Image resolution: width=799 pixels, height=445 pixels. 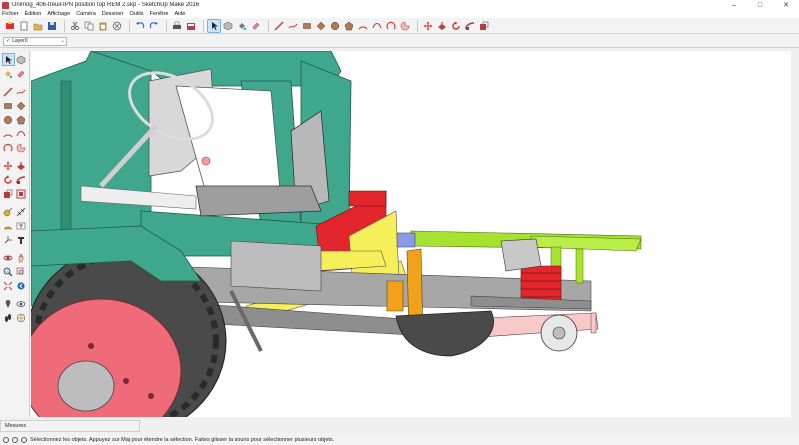 I want to click on layer-dropdown: ✔ Layer0 ⌄, so click(x=35, y=41).